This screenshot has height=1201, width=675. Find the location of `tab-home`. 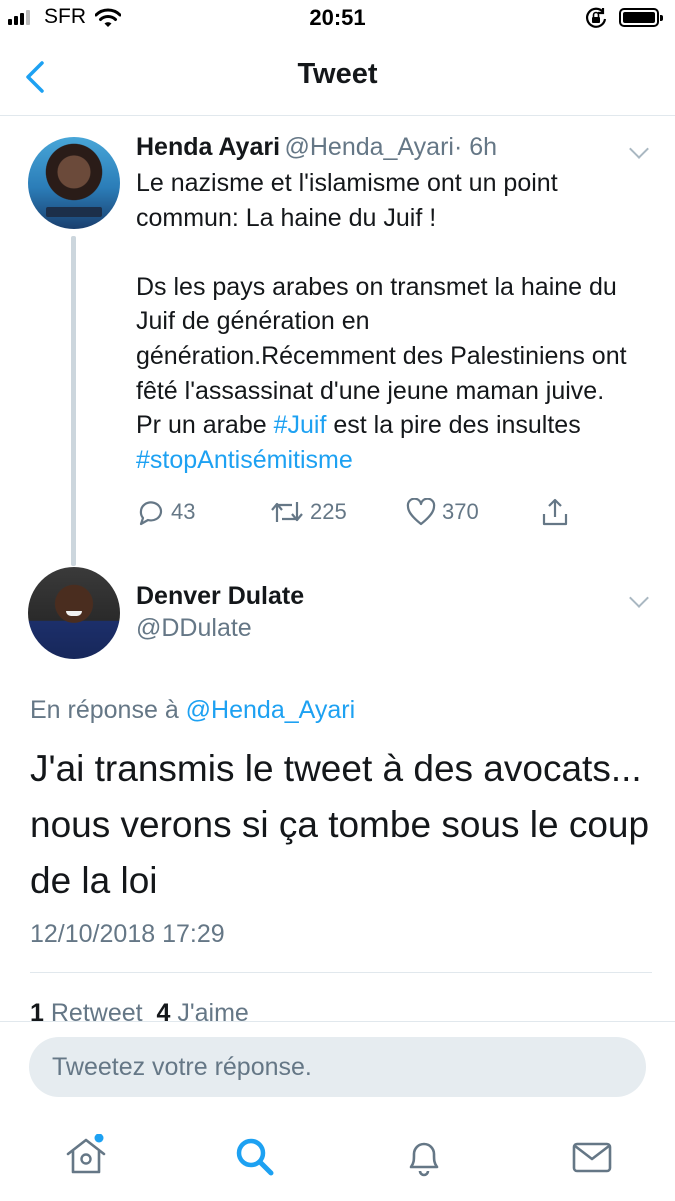

tab-home is located at coordinates (86, 1158).